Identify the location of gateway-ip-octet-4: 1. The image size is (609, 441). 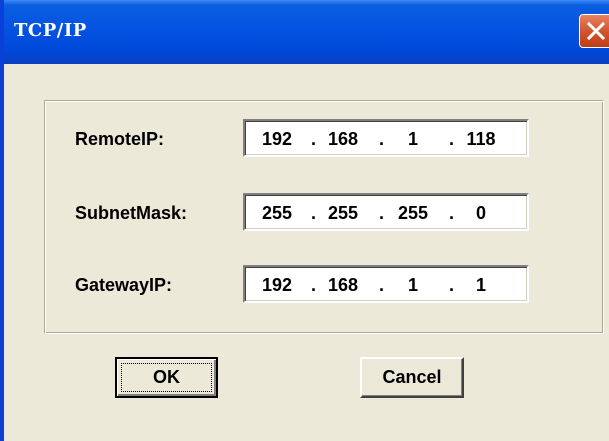
(481, 285).